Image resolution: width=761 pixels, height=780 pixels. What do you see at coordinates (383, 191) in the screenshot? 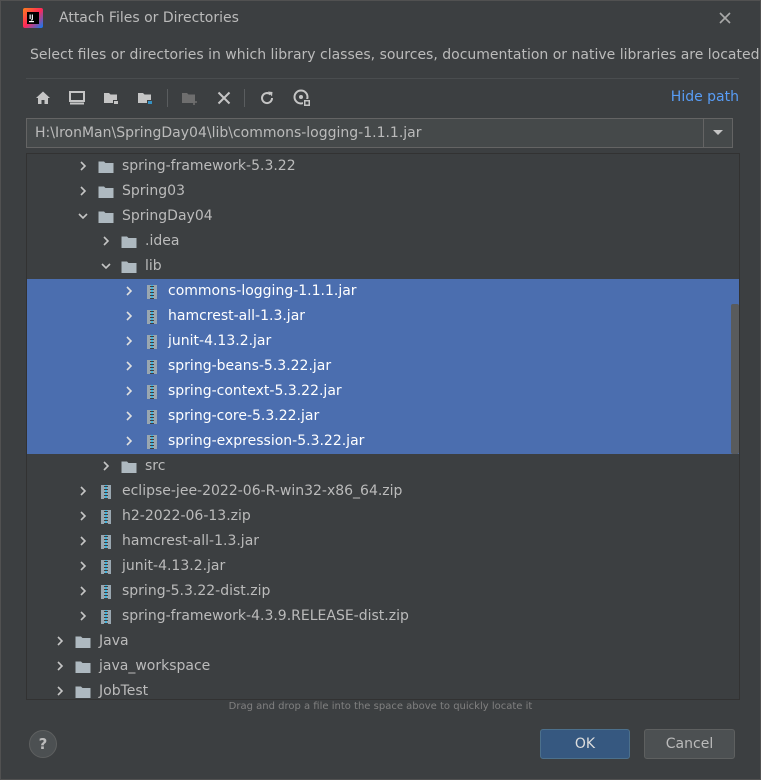
I see `tree-row: Spring03` at bounding box center [383, 191].